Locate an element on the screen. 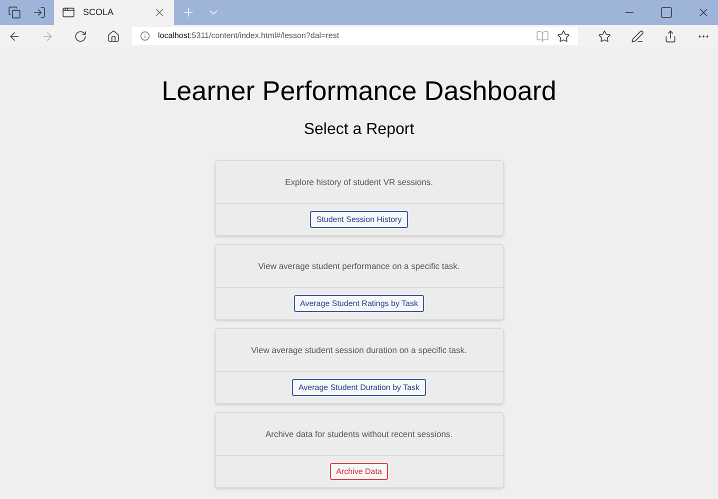 This screenshot has height=499, width=718. back-icon is located at coordinates (14, 36).